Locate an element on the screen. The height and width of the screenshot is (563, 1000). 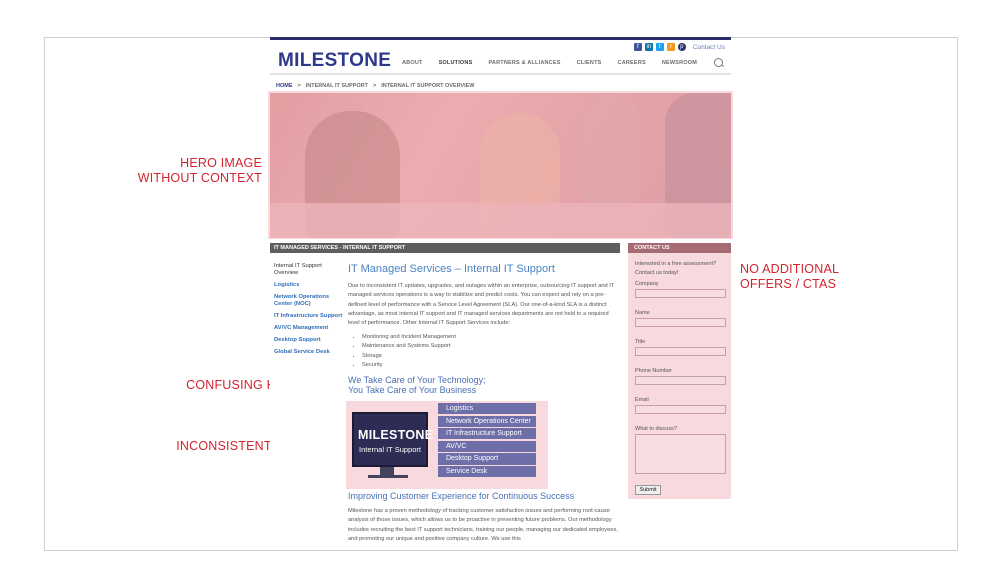
contact-header: CONTACT US is located at coordinates (679, 248).